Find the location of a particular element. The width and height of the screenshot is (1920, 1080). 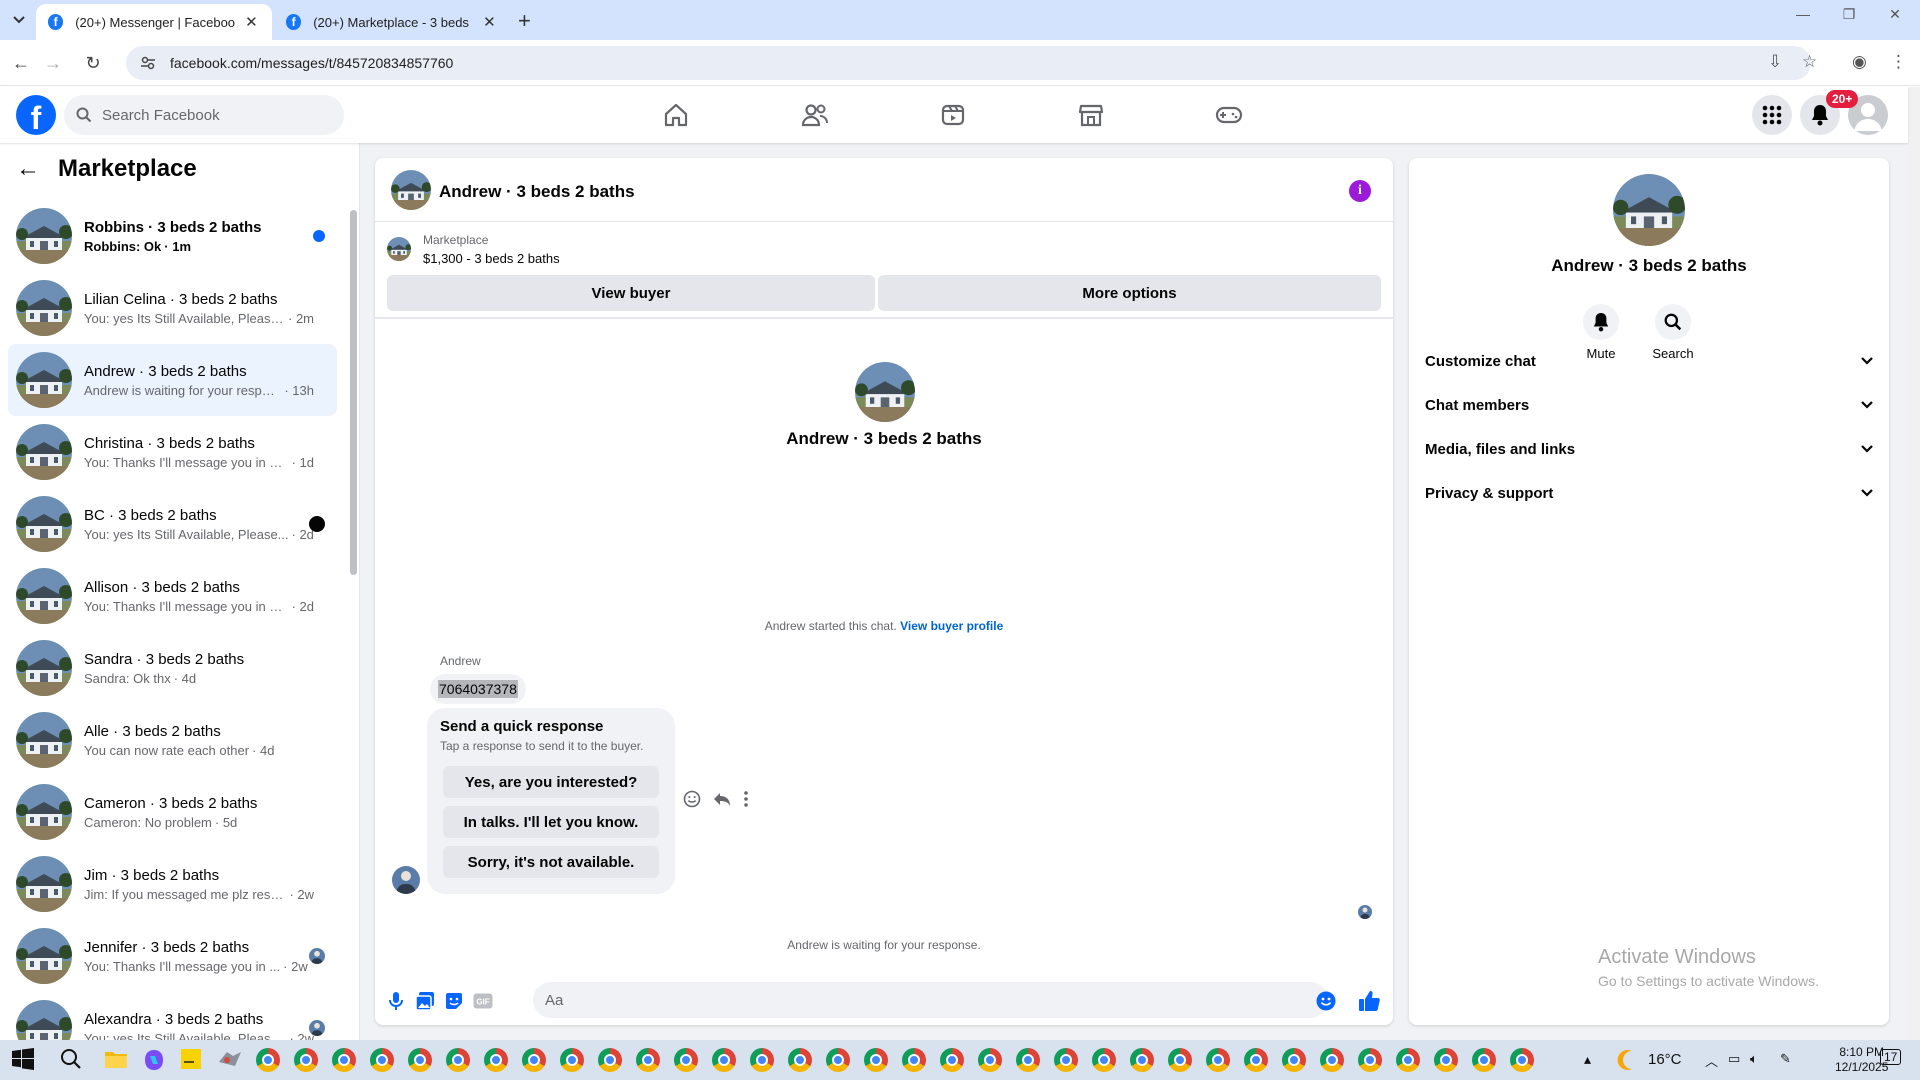

back-arrow-icon: ← is located at coordinates (28, 169).